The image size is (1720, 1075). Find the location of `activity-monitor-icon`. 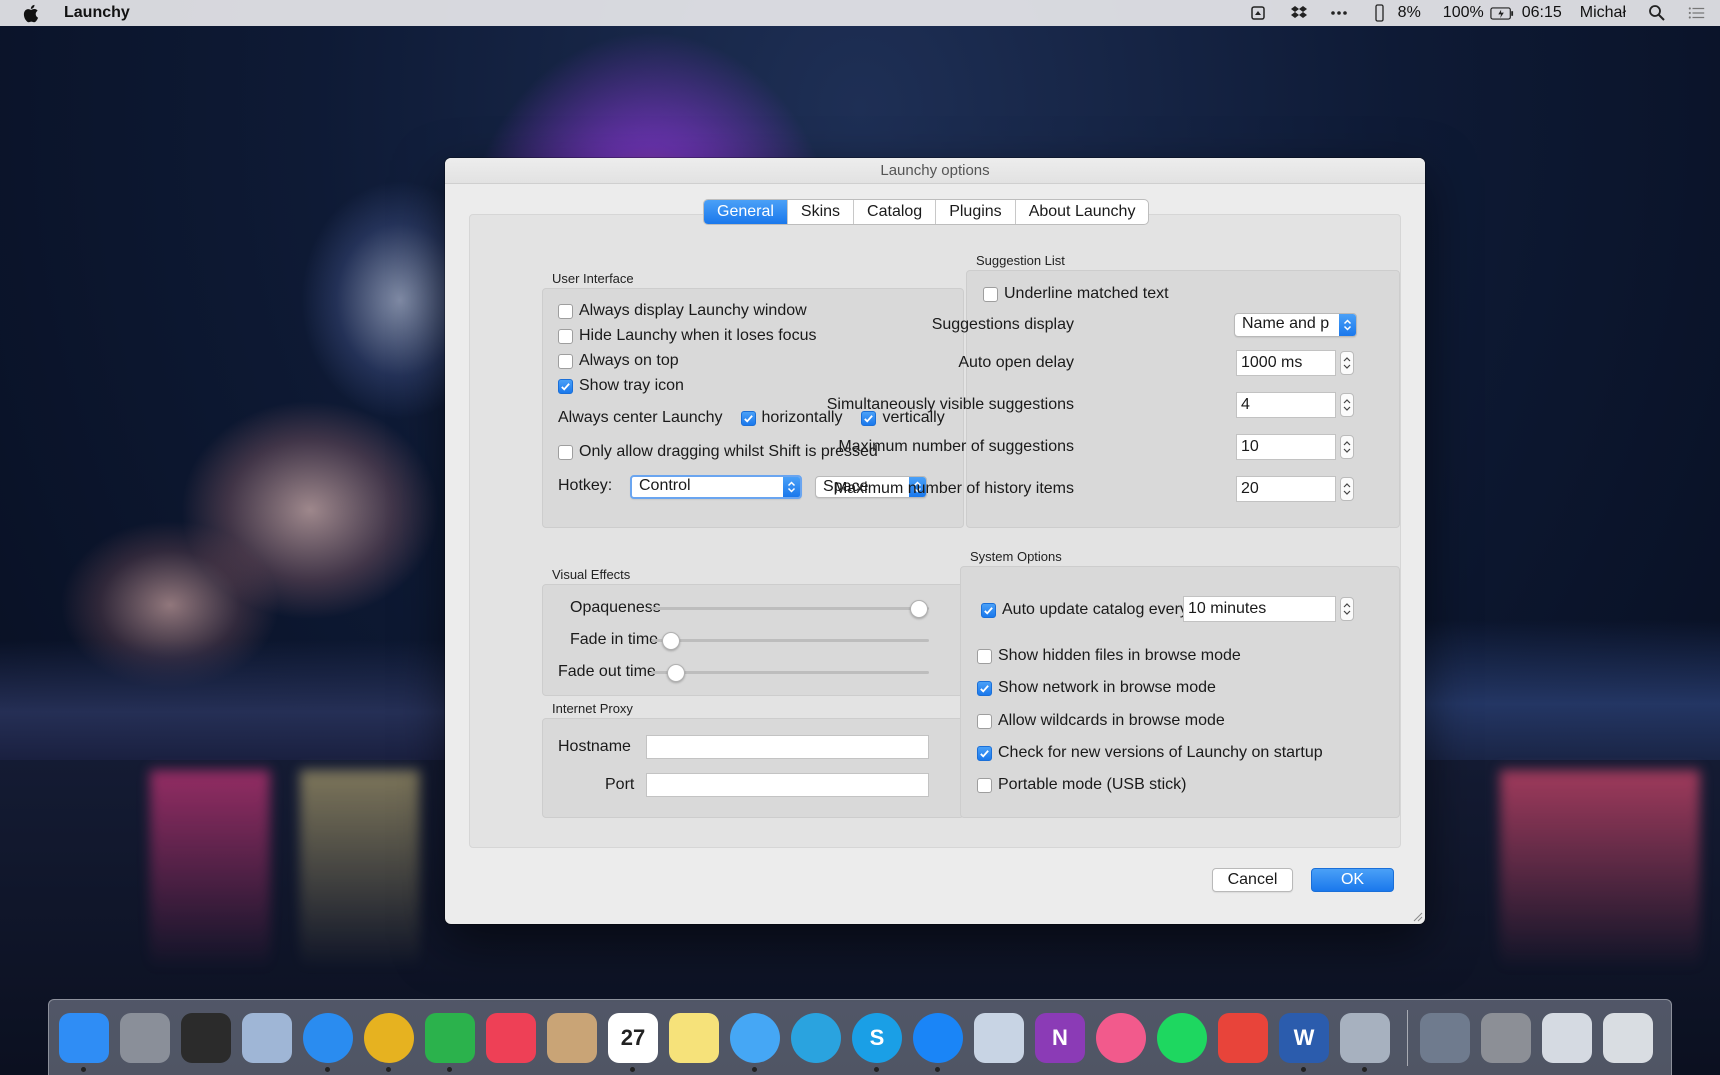

activity-monitor-icon is located at coordinates (206, 1037).